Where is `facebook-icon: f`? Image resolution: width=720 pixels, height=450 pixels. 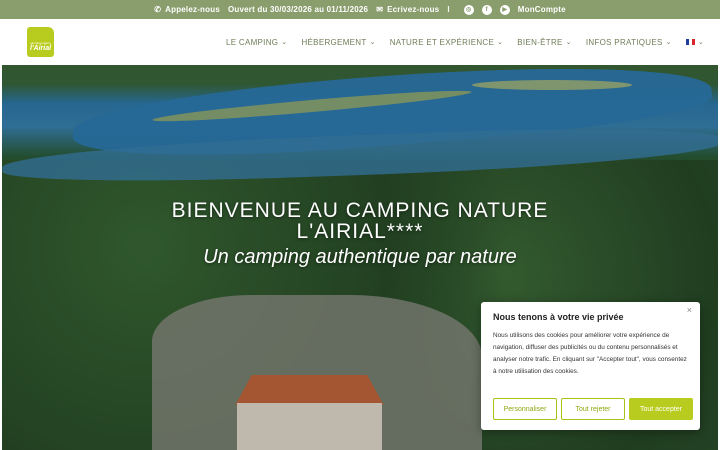 facebook-icon: f is located at coordinates (486, 9).